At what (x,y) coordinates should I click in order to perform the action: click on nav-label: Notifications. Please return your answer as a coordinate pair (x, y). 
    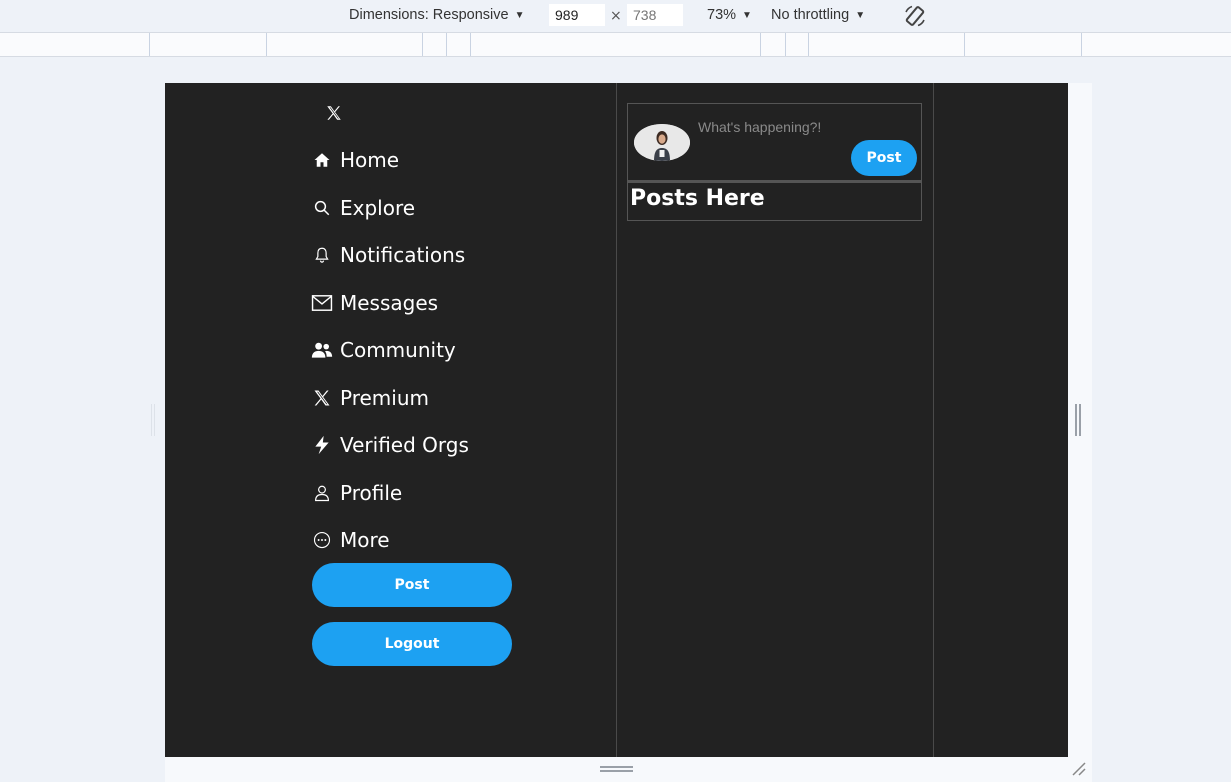
    Looking at the image, I should click on (403, 255).